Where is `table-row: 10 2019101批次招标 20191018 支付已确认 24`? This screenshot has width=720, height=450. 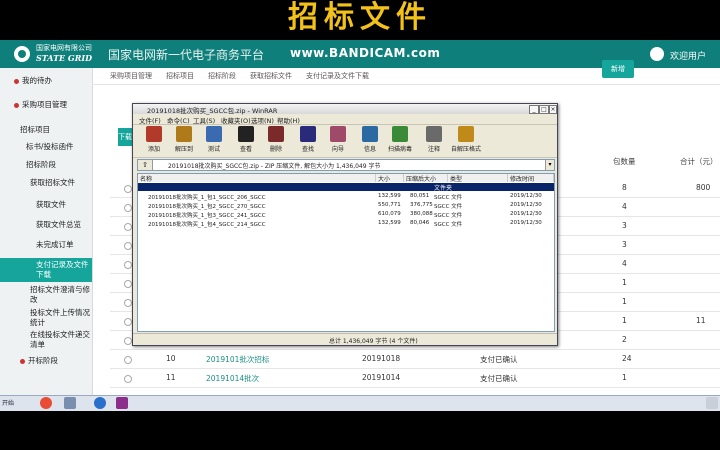
table-row: 10 2019101批次招标 20191018 支付已确认 24 is located at coordinates (415, 360).